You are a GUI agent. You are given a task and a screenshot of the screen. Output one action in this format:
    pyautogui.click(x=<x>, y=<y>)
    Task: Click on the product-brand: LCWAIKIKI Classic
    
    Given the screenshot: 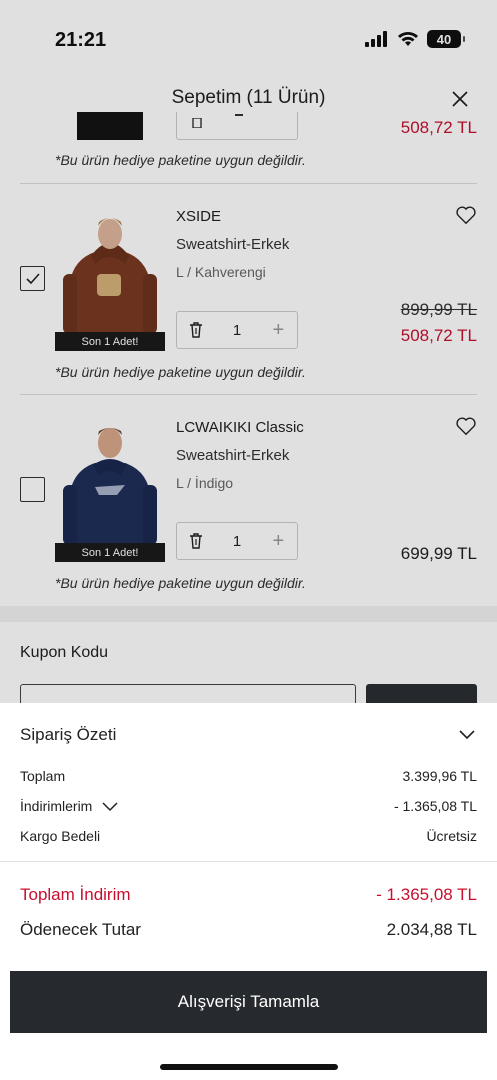 What is the action you would take?
    pyautogui.click(x=240, y=427)
    